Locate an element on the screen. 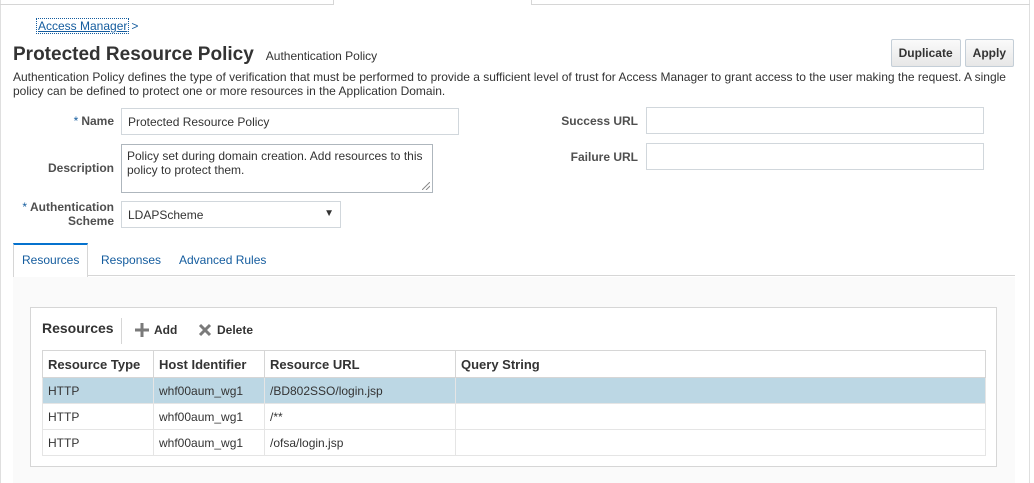 Image resolution: width=1034 pixels, height=483 pixels. column-header-resource-type: Resource Type is located at coordinates (98, 364).